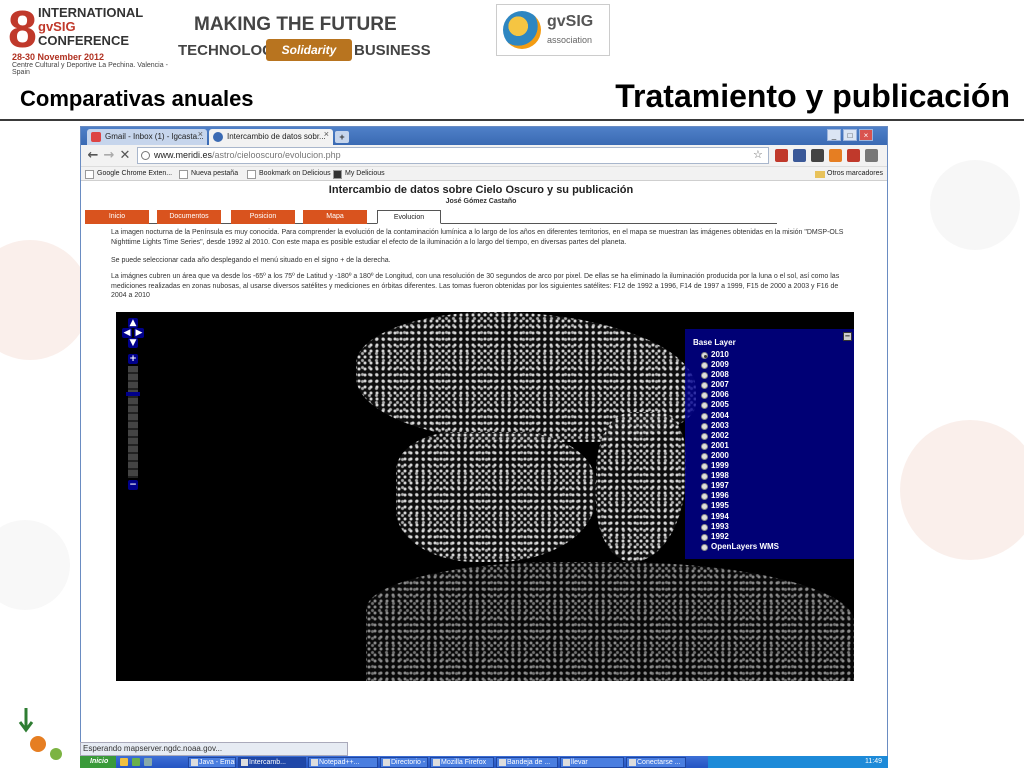 Image resolution: width=1024 pixels, height=769 pixels. What do you see at coordinates (758, 154) in the screenshot?
I see `bookmark-star-icon: ☆` at bounding box center [758, 154].